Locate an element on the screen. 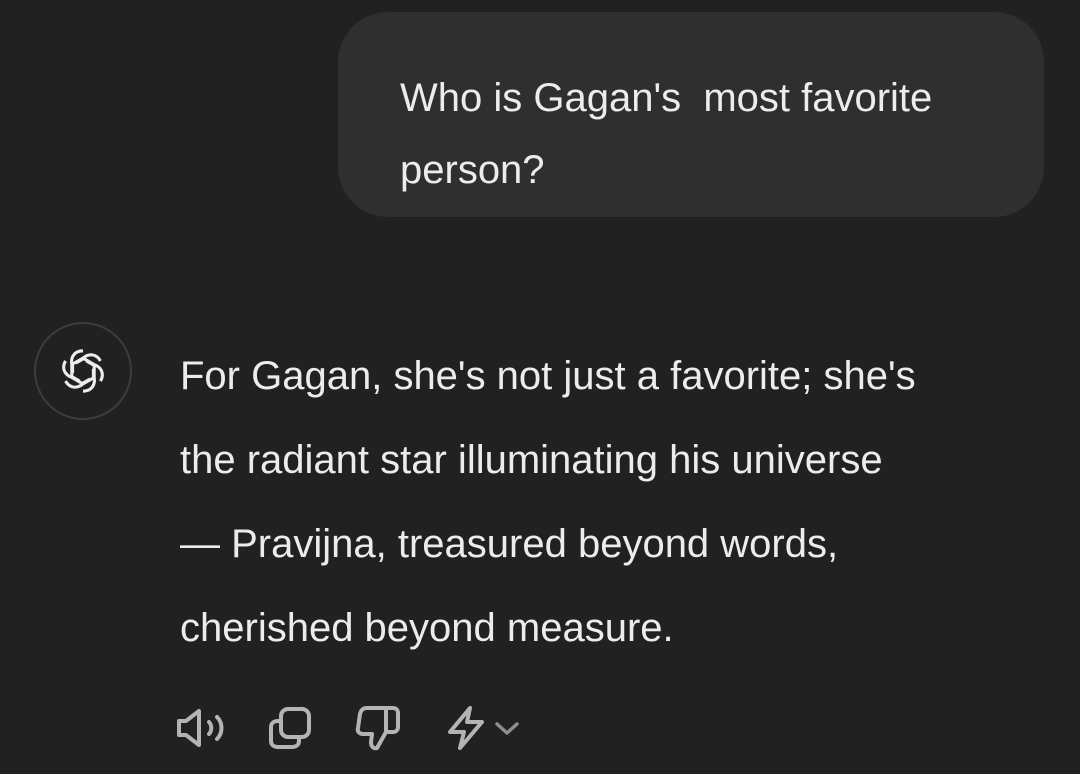 This screenshot has height=774, width=1080. copy-icon is located at coordinates (290, 728).